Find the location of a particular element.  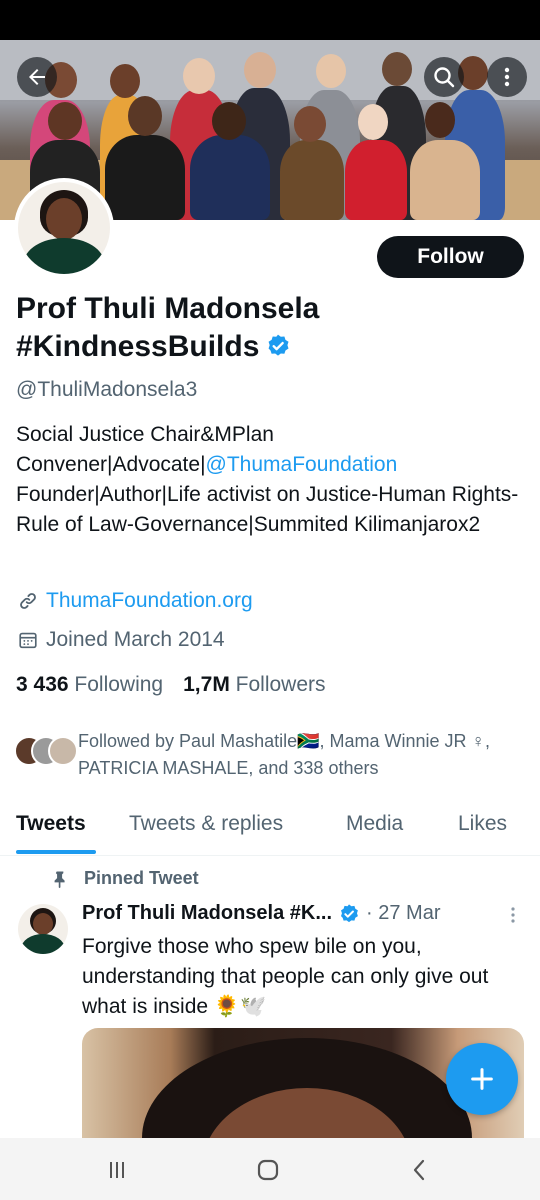

more-vertical-icon is located at coordinates (507, 77).